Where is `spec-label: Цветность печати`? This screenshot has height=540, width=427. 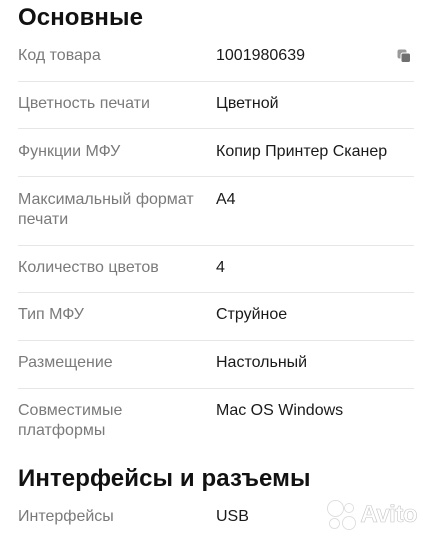
spec-label: Цветность печати is located at coordinates (84, 103).